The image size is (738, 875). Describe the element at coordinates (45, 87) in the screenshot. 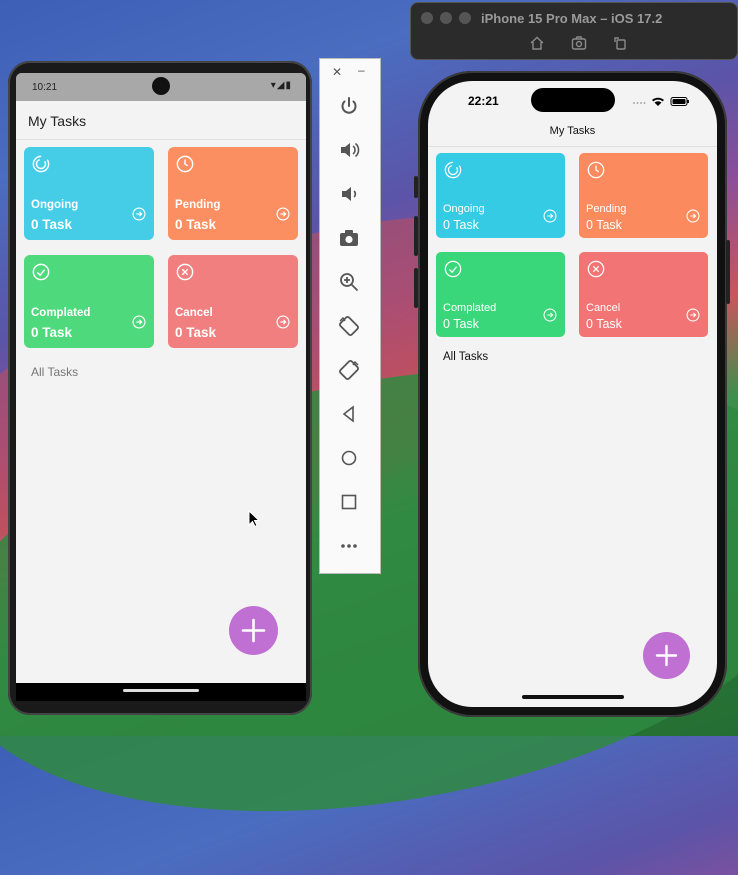

I see `status-time: 10:21` at that location.